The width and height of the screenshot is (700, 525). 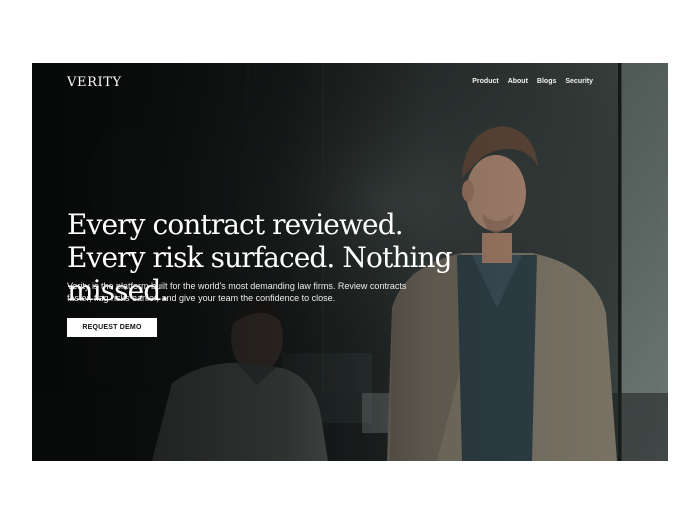 What do you see at coordinates (112, 327) in the screenshot?
I see `request-demo-button: REQUEST DEMO` at bounding box center [112, 327].